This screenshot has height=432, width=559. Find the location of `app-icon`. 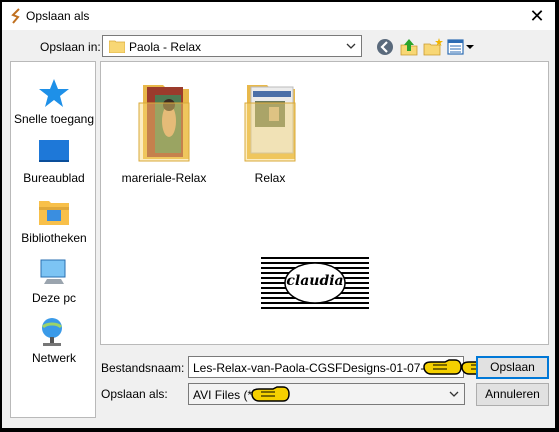

app-icon is located at coordinates (15, 16).